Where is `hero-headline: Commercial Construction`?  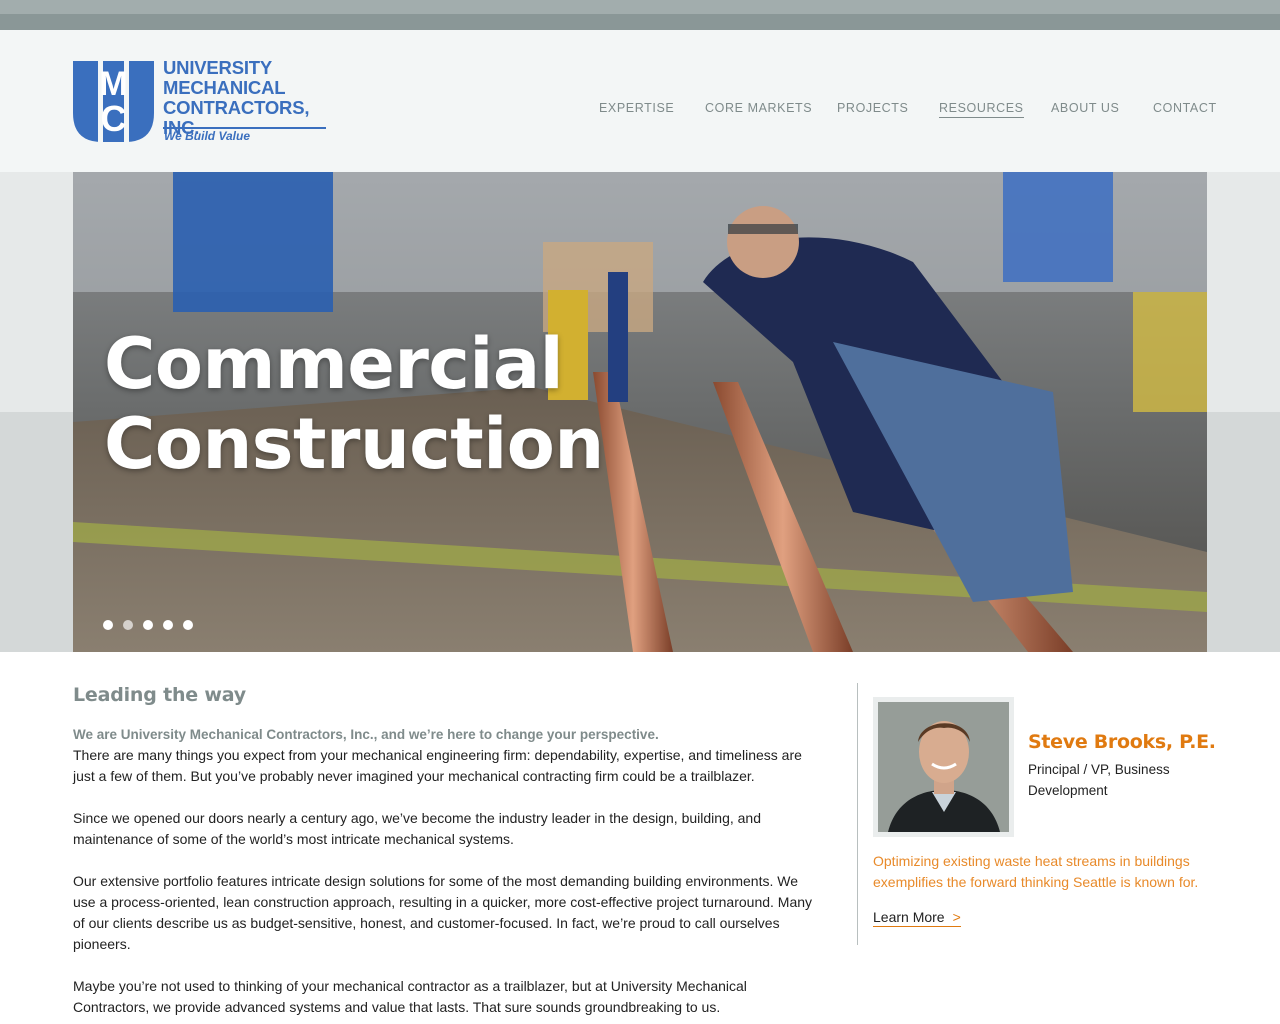 hero-headline: Commercial Construction is located at coordinates (354, 404).